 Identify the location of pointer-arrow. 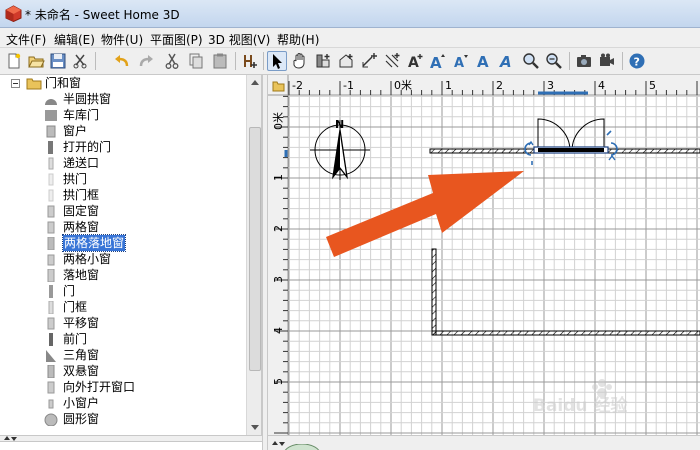
(425, 214).